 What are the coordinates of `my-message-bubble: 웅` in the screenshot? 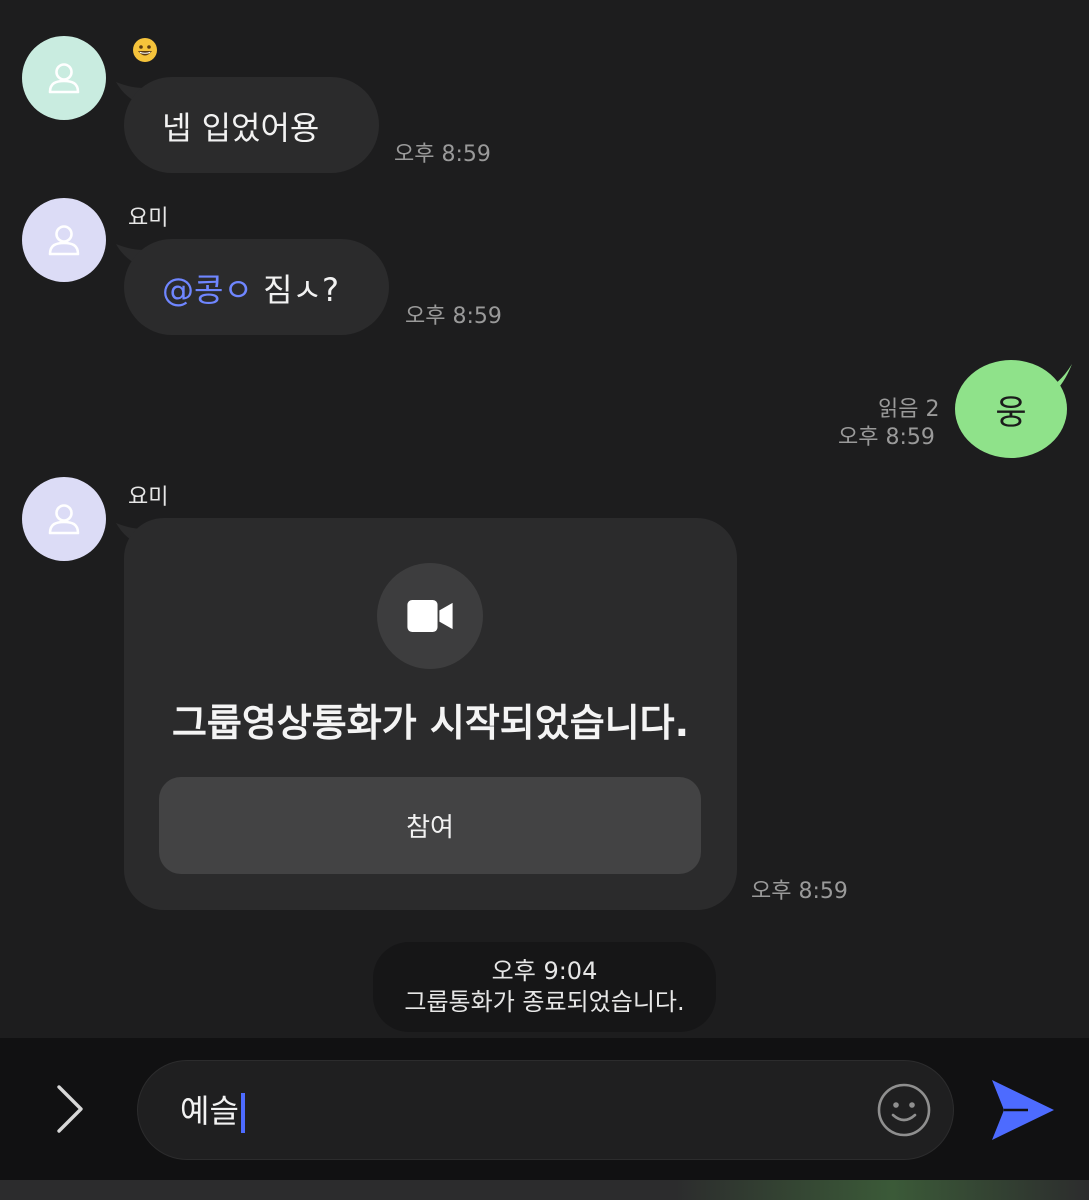 It's located at (1011, 409).